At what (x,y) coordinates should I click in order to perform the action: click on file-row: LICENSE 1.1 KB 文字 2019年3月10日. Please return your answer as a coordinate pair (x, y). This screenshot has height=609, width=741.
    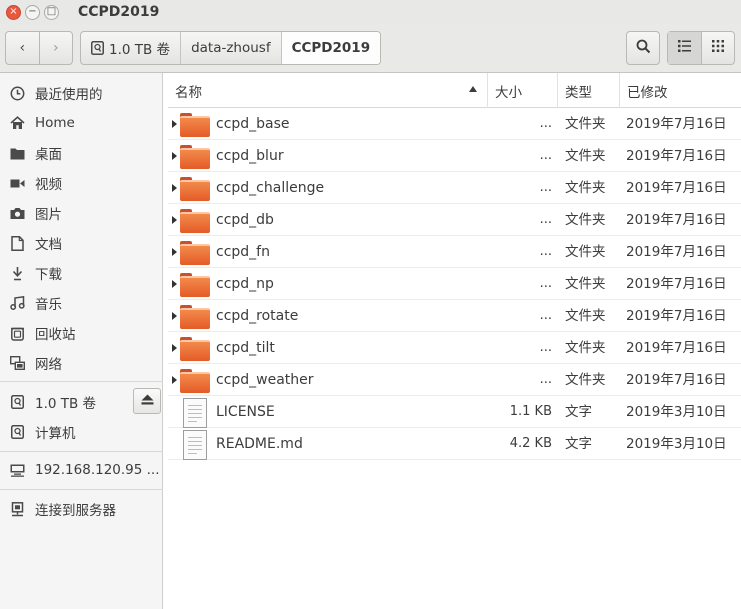
    Looking at the image, I should click on (454, 412).